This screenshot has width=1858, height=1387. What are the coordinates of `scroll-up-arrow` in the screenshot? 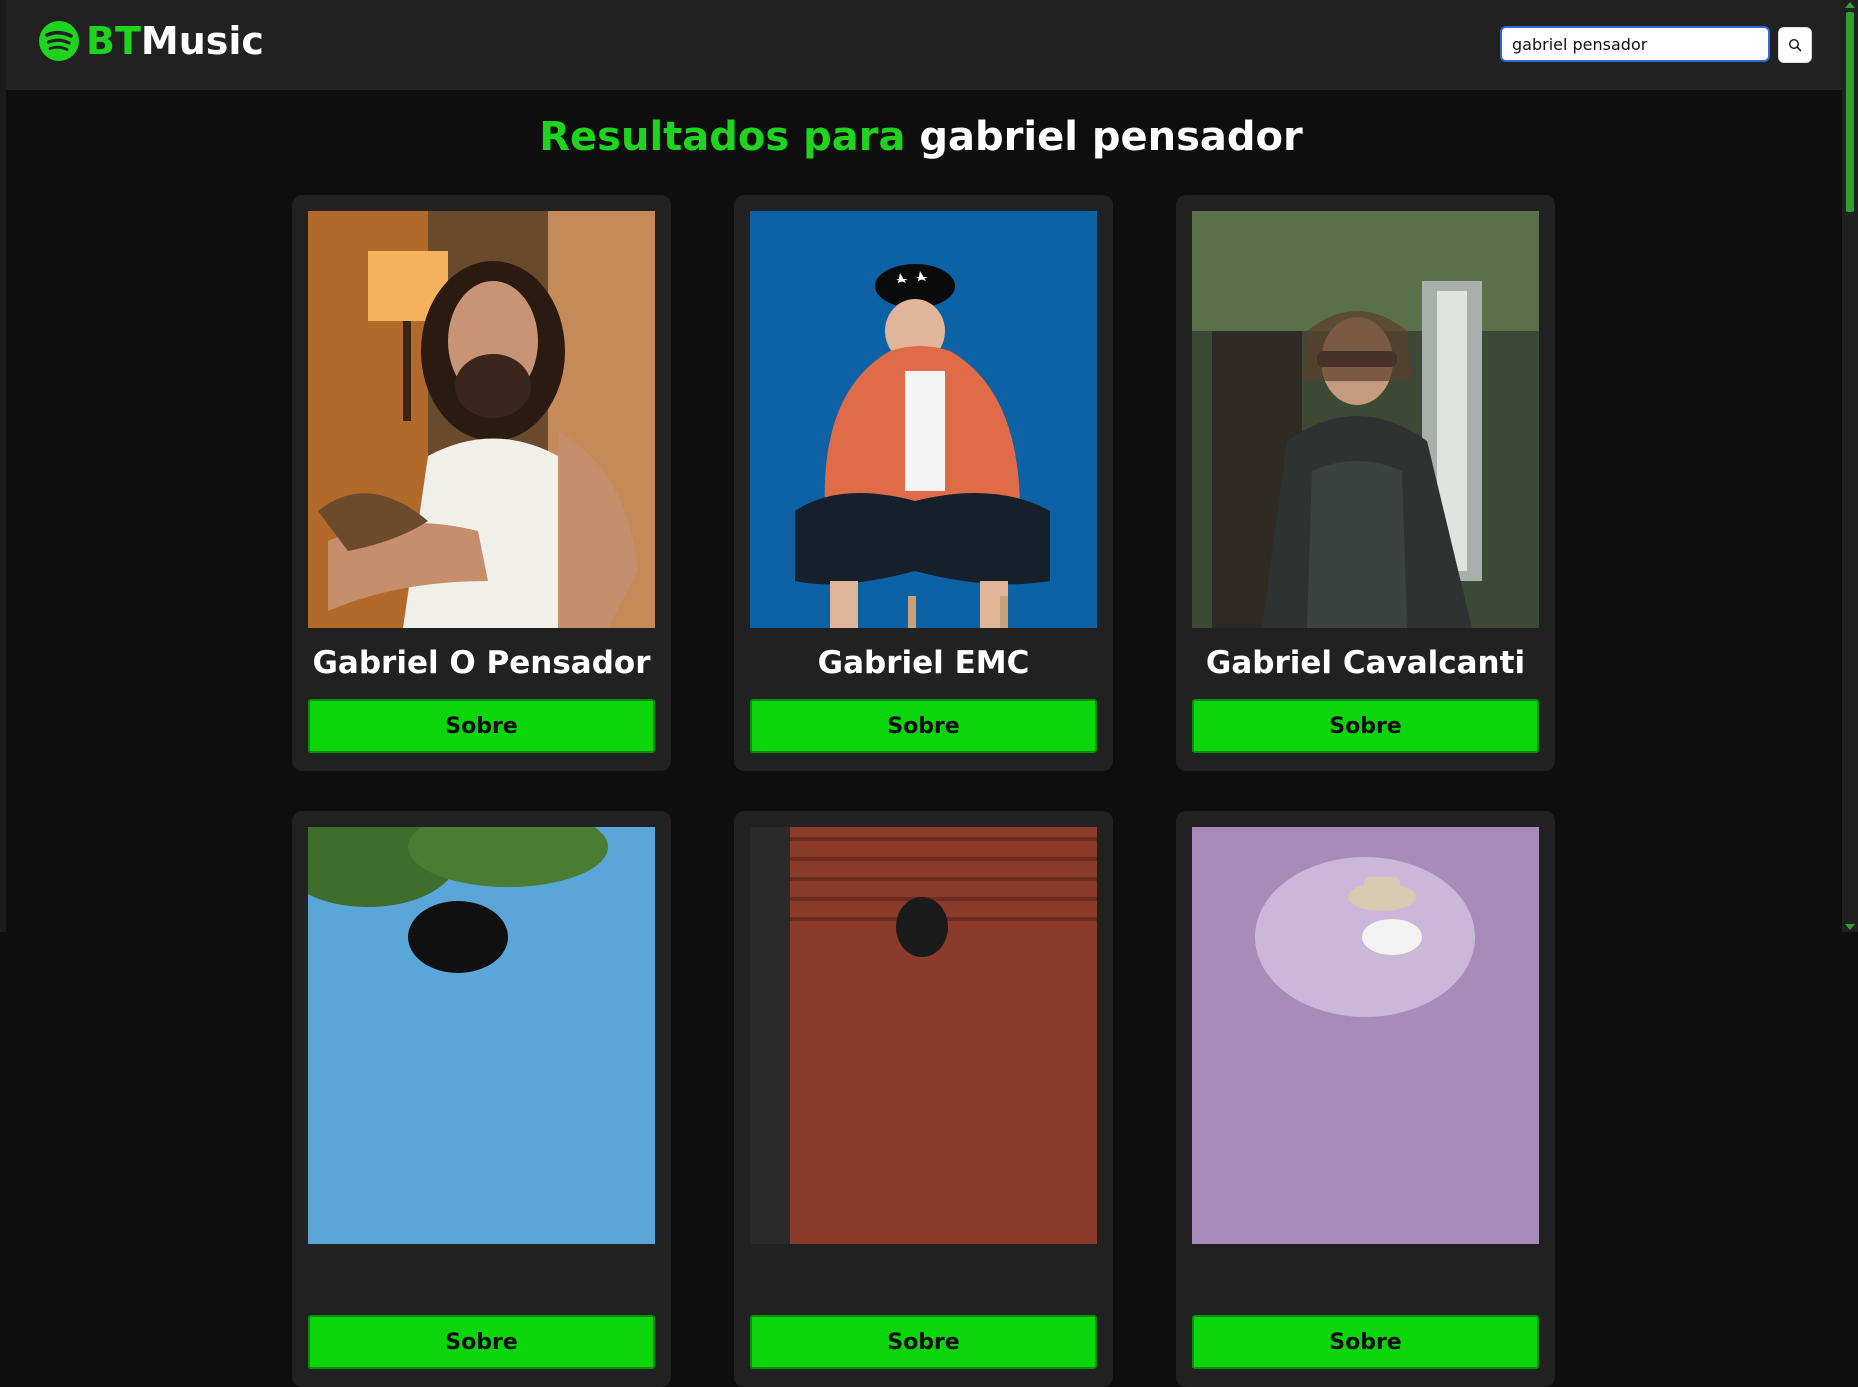 It's located at (1850, 5).